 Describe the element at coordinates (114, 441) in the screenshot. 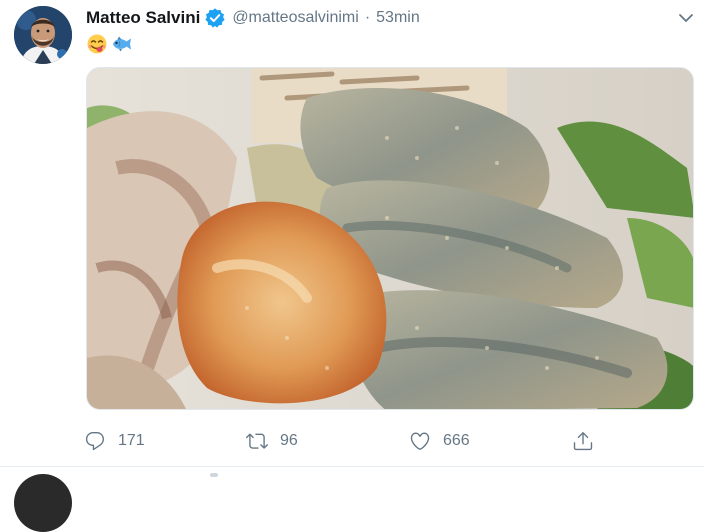

I see `reply-button: 171` at that location.